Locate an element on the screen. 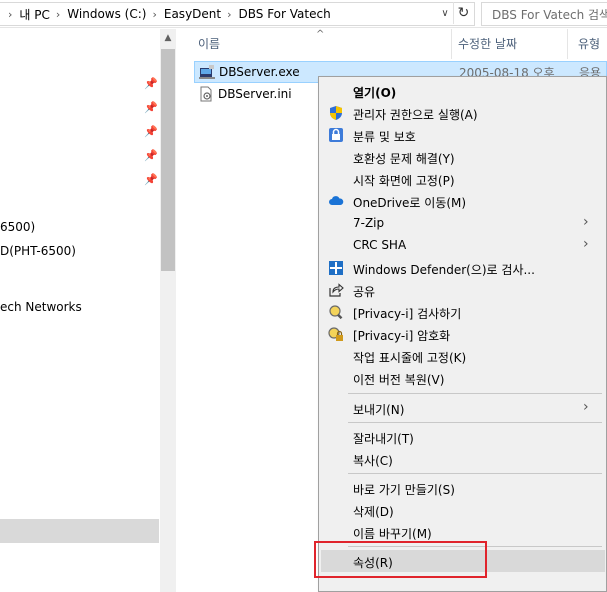 This screenshot has height=592, width=607. menu-item-label: OneDrive로 이동(M) is located at coordinates (410, 203).